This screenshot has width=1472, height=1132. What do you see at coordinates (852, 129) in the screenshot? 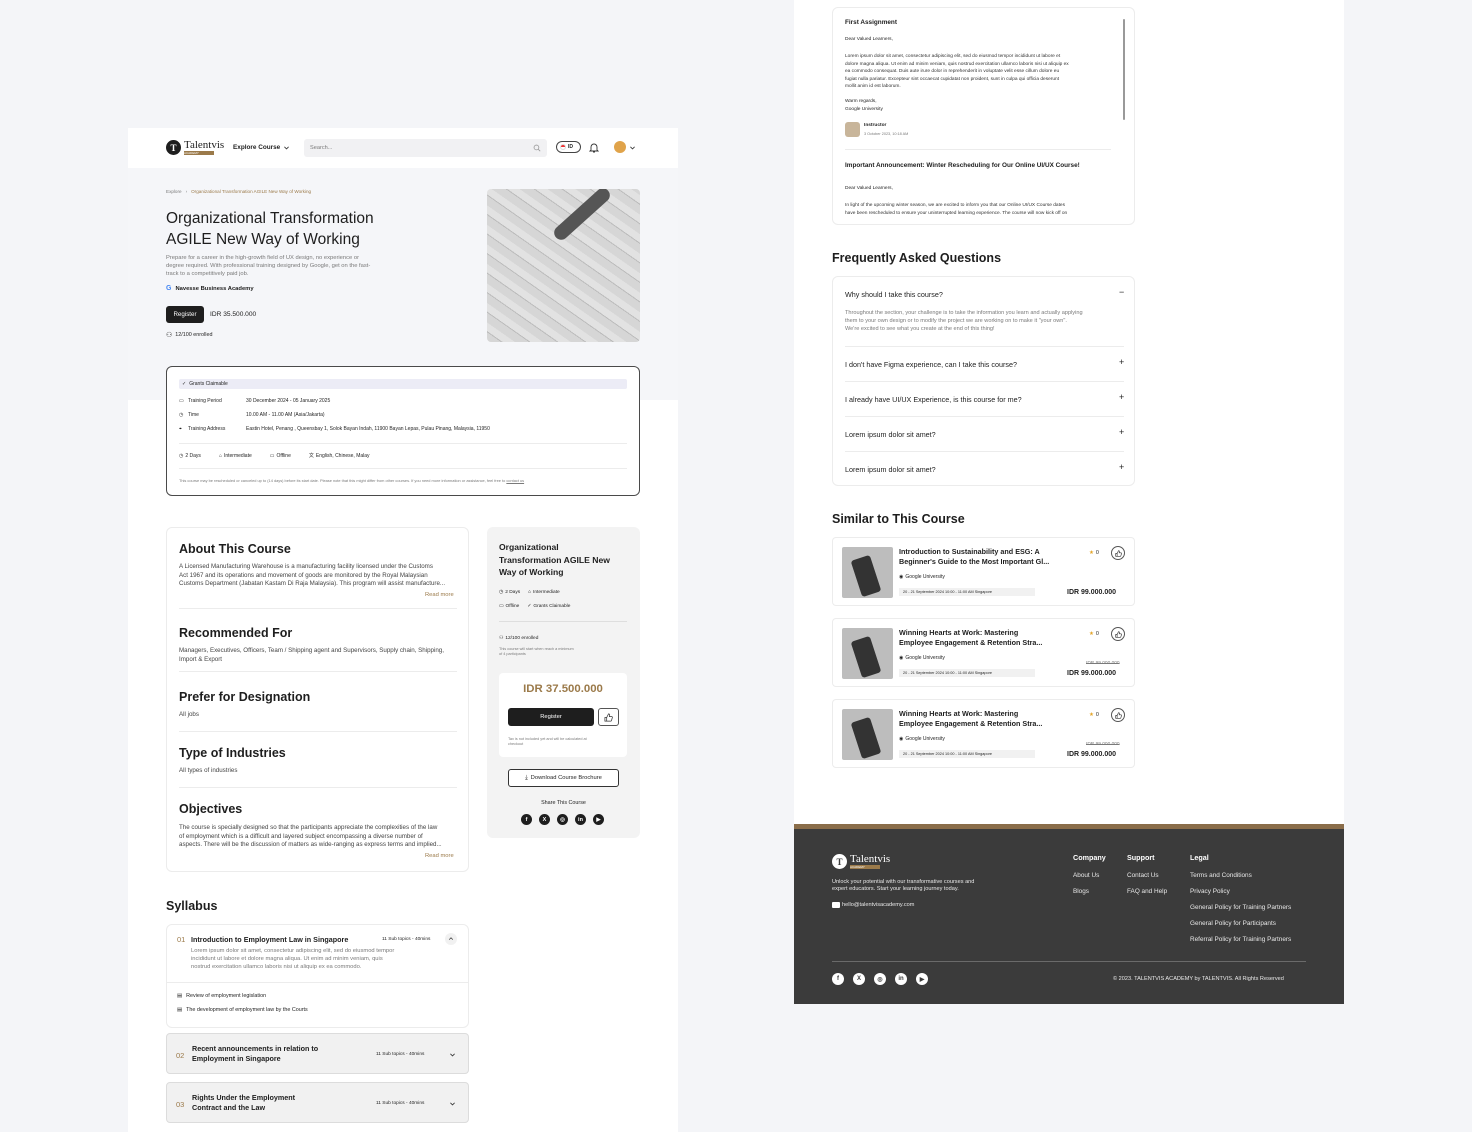
I see `instructor-avatar` at bounding box center [852, 129].